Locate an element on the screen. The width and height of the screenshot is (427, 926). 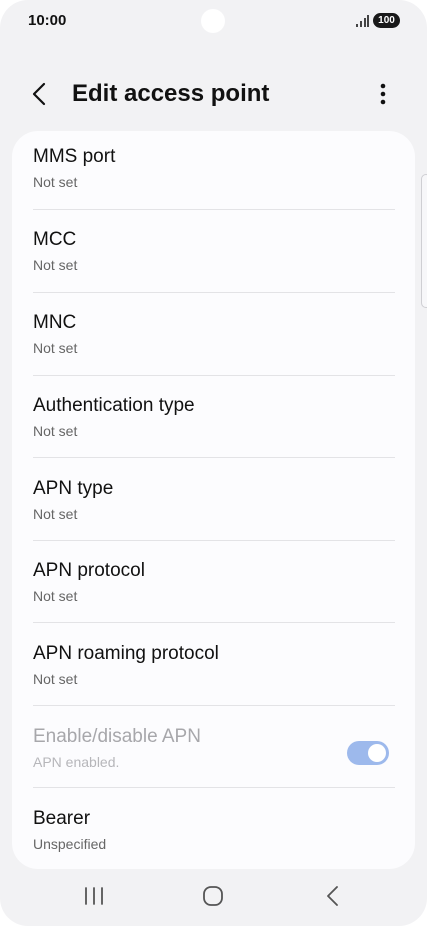
toggle-knob is located at coordinates (377, 753).